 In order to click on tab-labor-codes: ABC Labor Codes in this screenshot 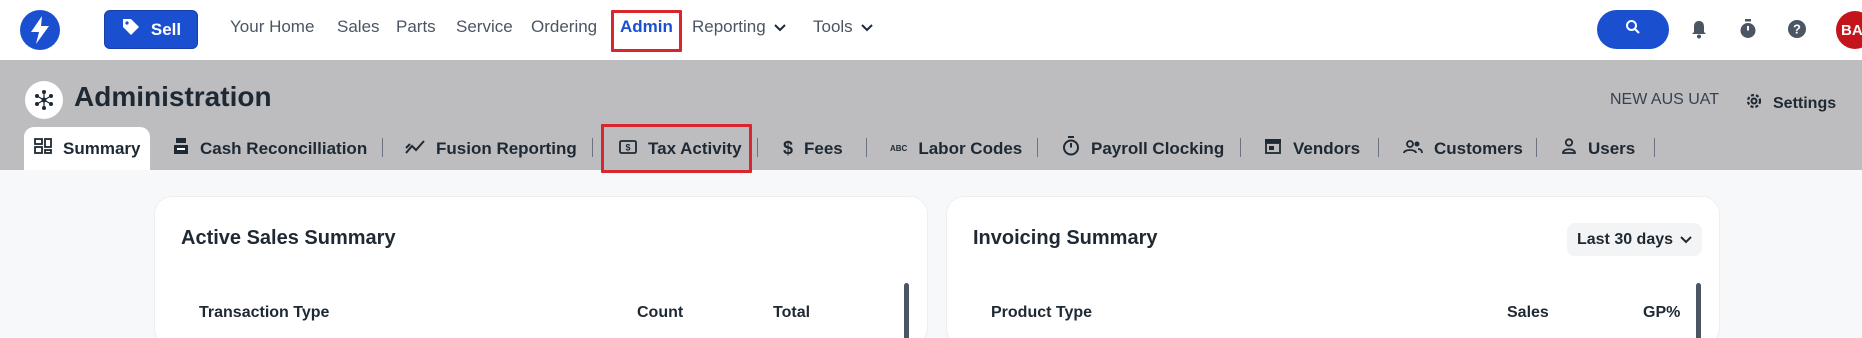, I will do `click(956, 148)`.